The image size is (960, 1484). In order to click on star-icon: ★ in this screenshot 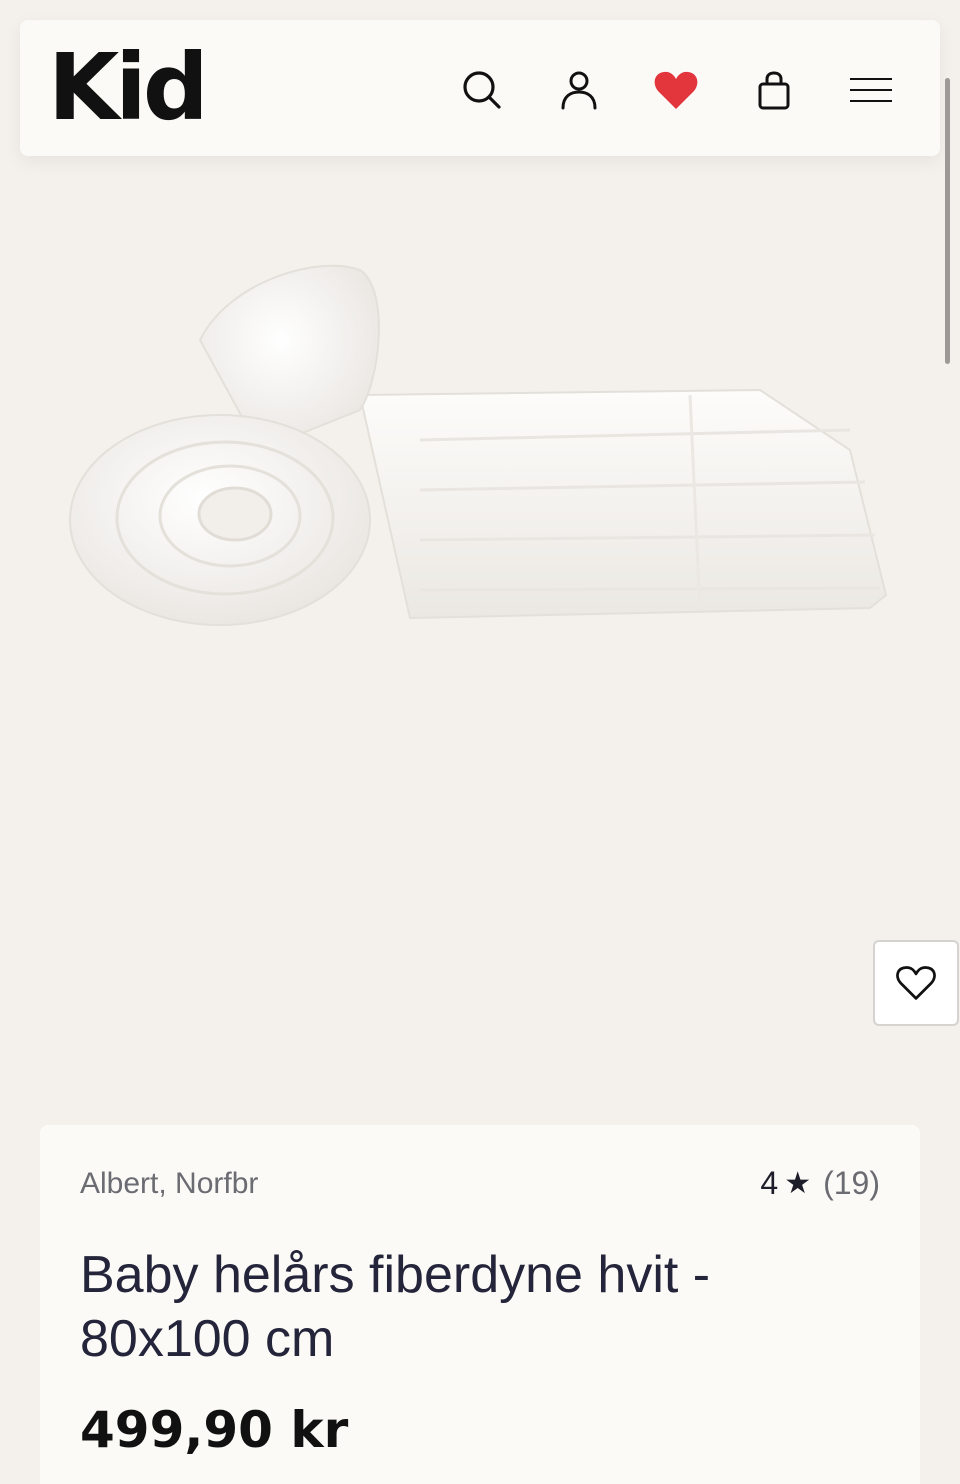, I will do `click(798, 1183)`.